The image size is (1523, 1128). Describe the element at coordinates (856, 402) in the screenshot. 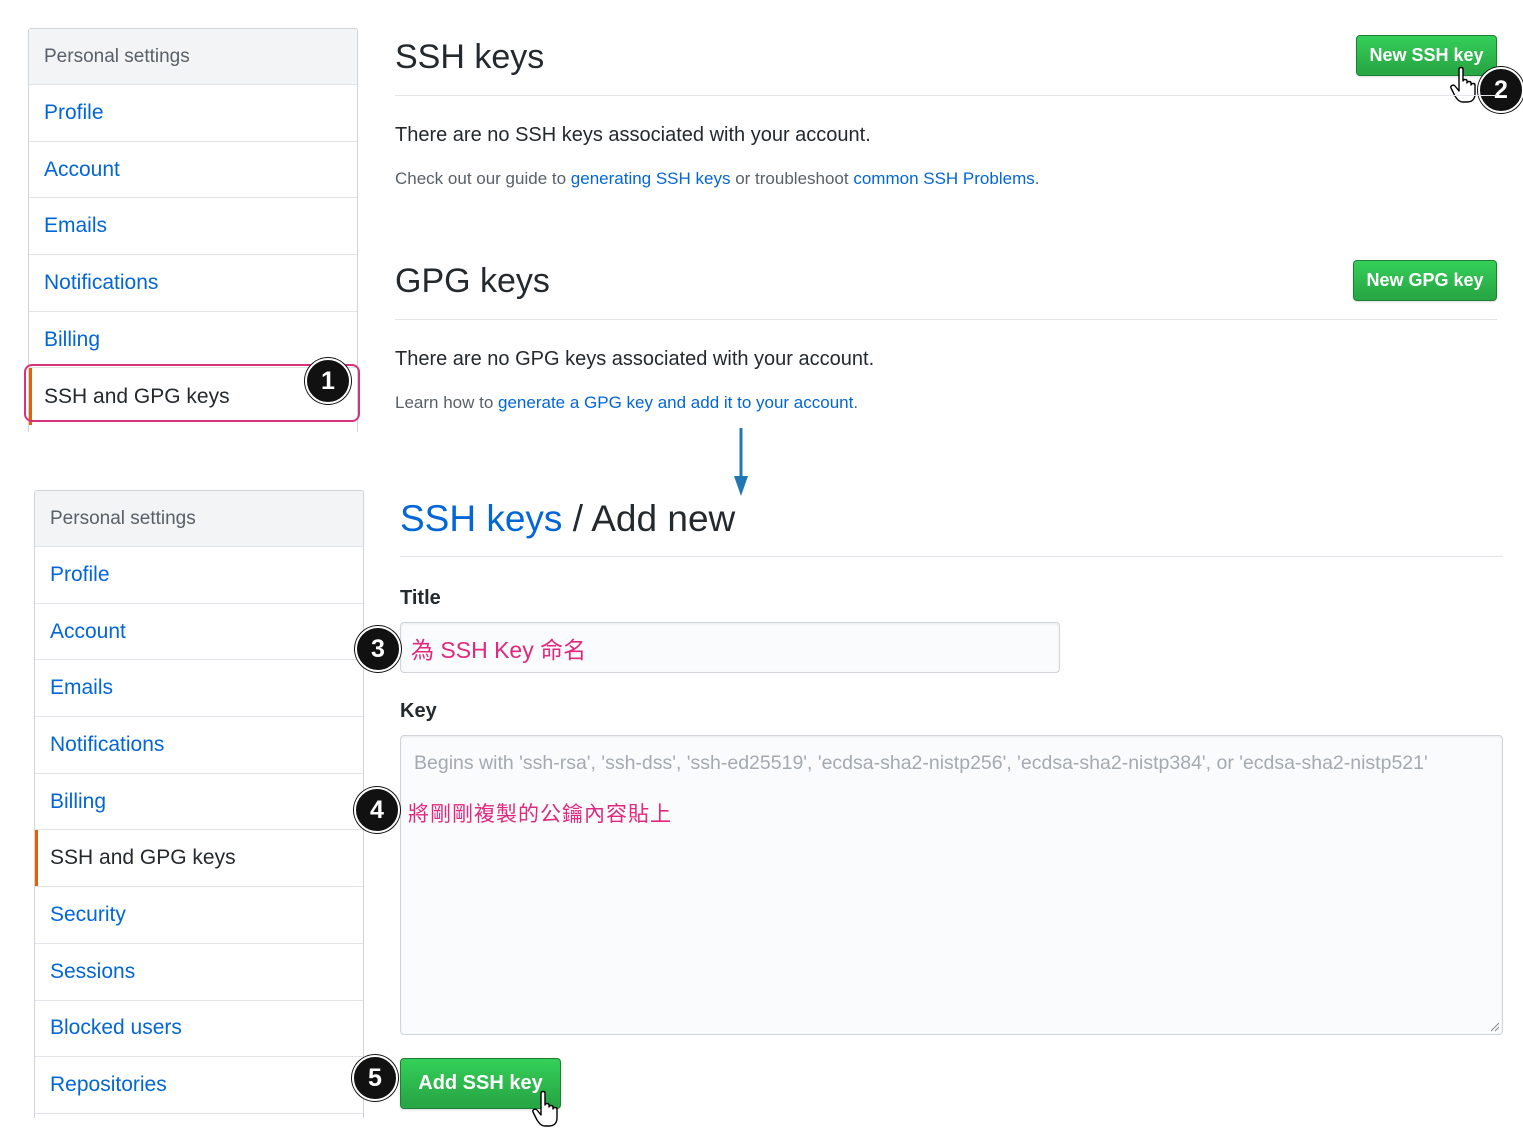

I see `gpg-learn-suffix: .` at that location.